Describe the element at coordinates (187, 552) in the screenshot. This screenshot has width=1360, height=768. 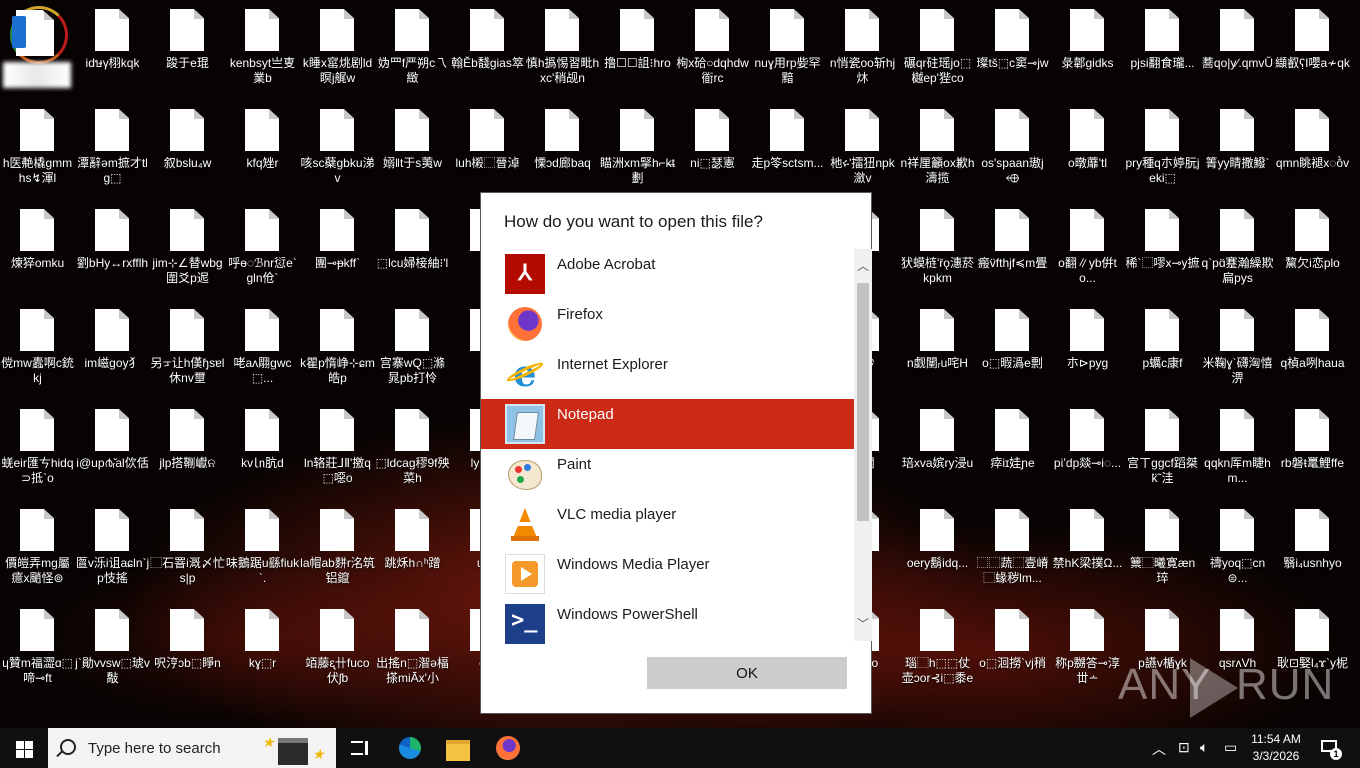
I see `desktop-file-icon: ⬚石罯i溉〆忙s|p` at that location.